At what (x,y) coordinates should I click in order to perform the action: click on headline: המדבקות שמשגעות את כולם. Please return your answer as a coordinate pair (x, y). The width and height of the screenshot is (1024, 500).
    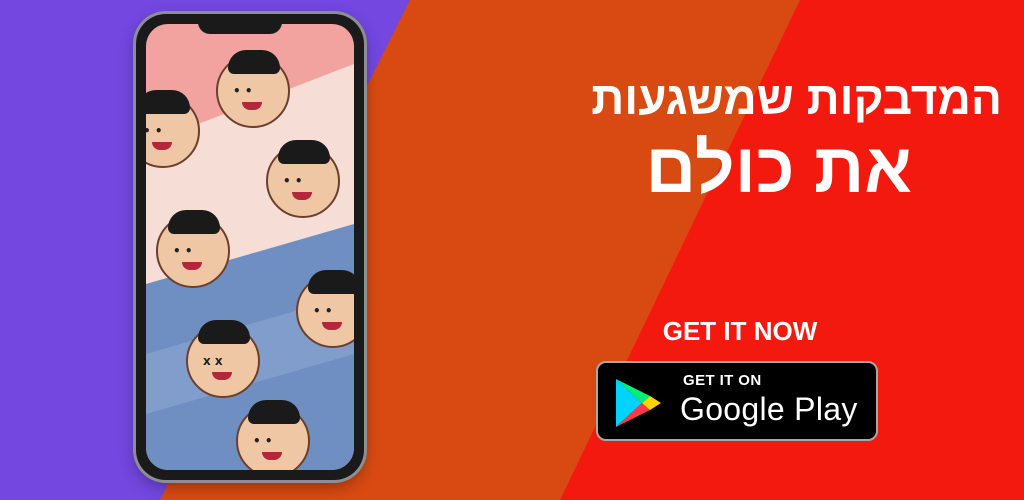
    Looking at the image, I should click on (796, 140).